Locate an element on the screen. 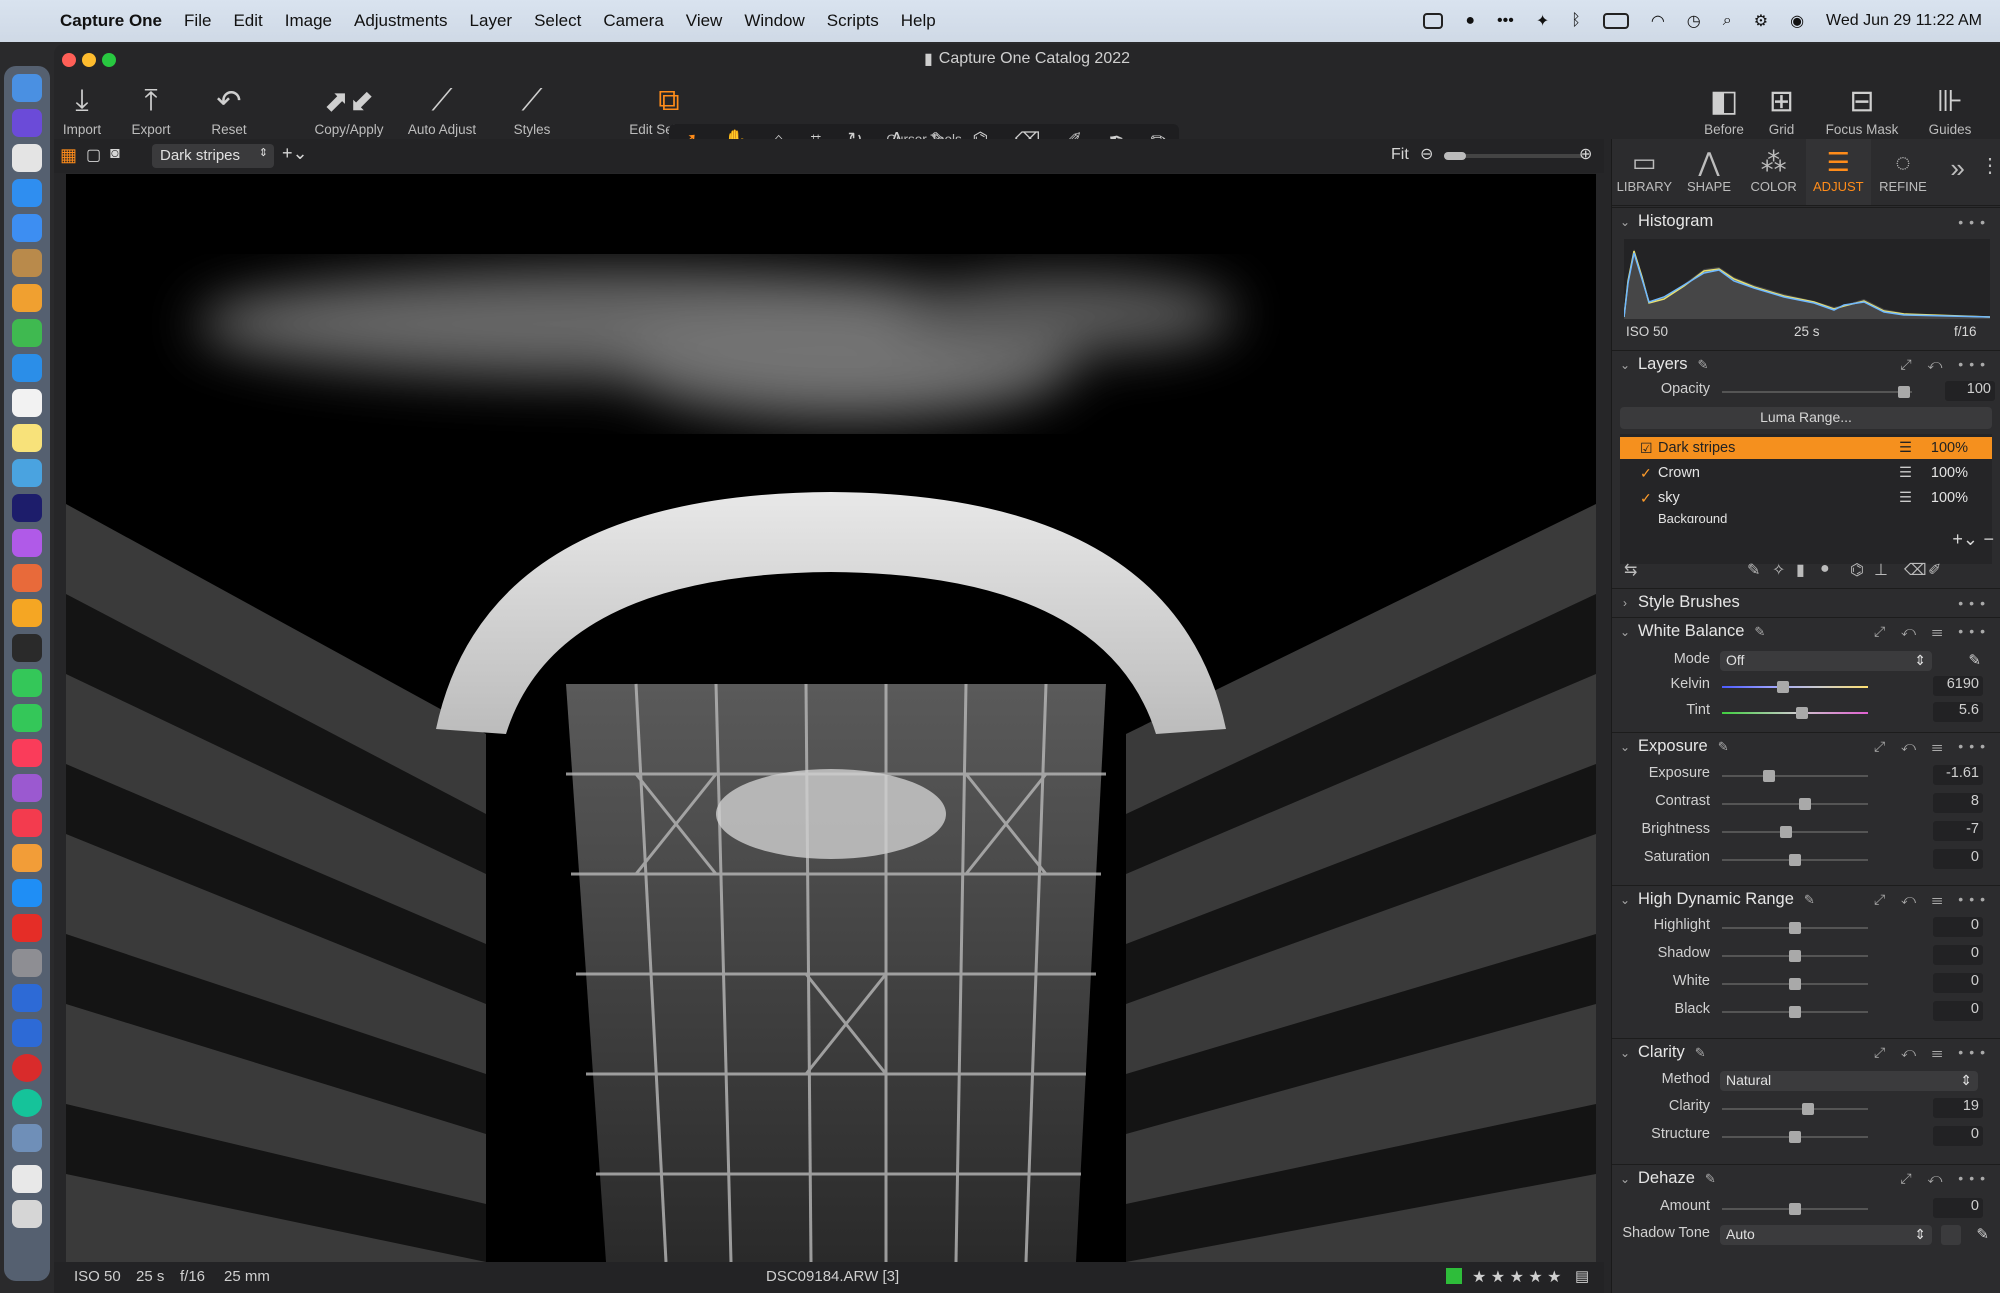 The width and height of the screenshot is (2000, 1293). messages-icon is located at coordinates (27, 683).